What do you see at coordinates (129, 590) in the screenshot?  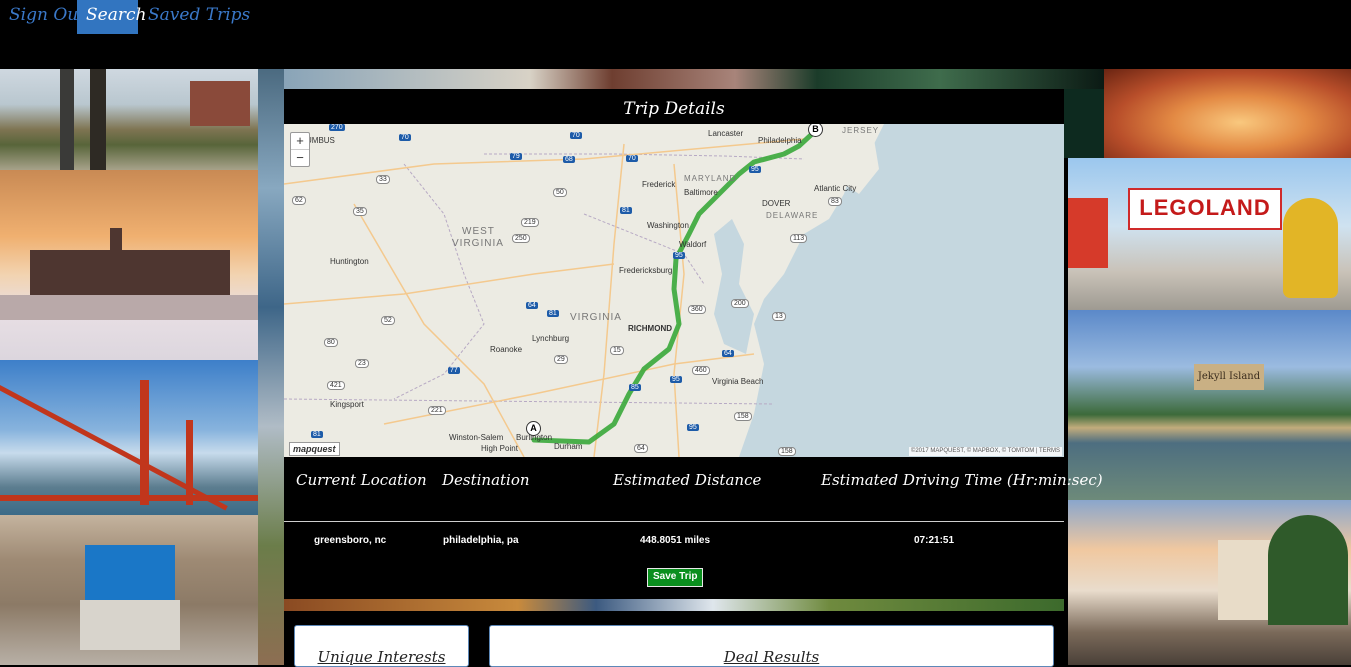 I see `dam-photo` at bounding box center [129, 590].